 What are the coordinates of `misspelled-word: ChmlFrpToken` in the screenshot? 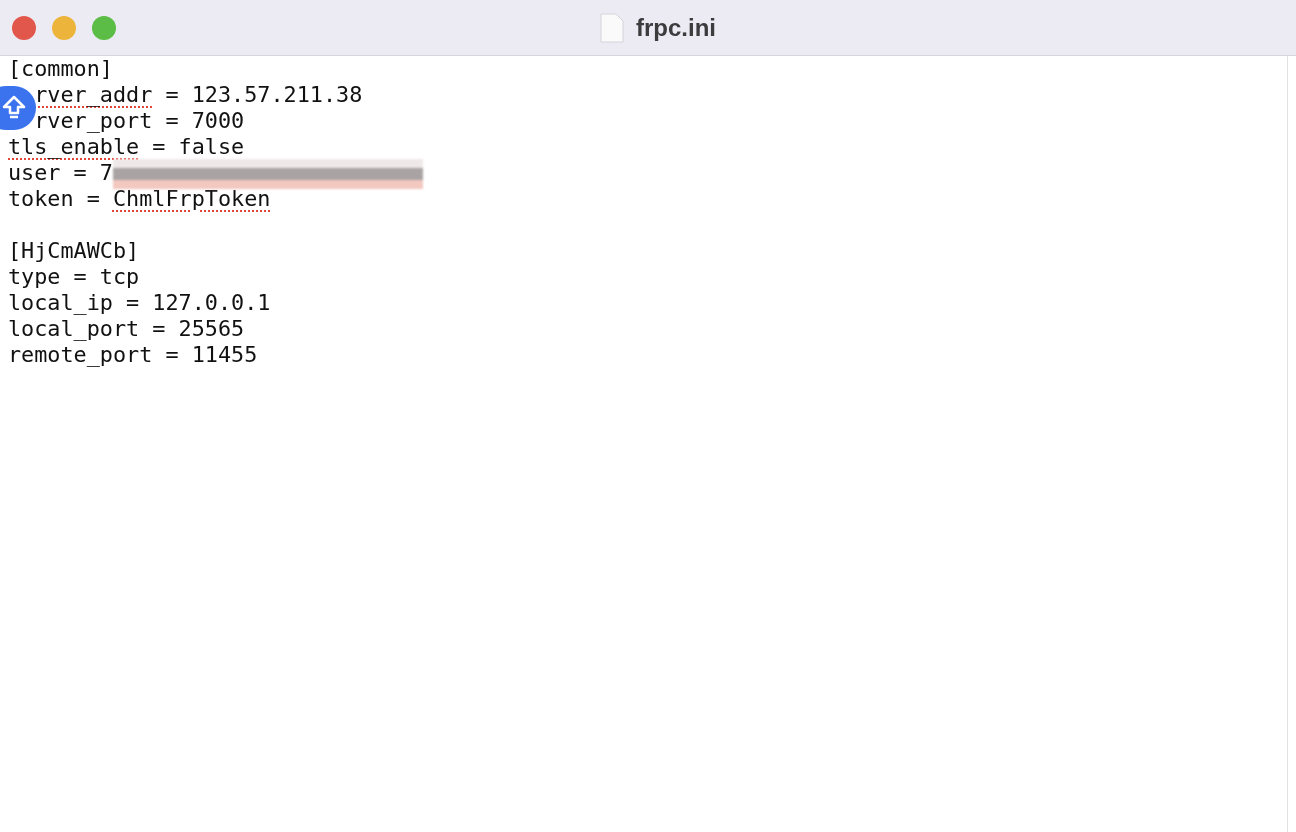 It's located at (192, 199).